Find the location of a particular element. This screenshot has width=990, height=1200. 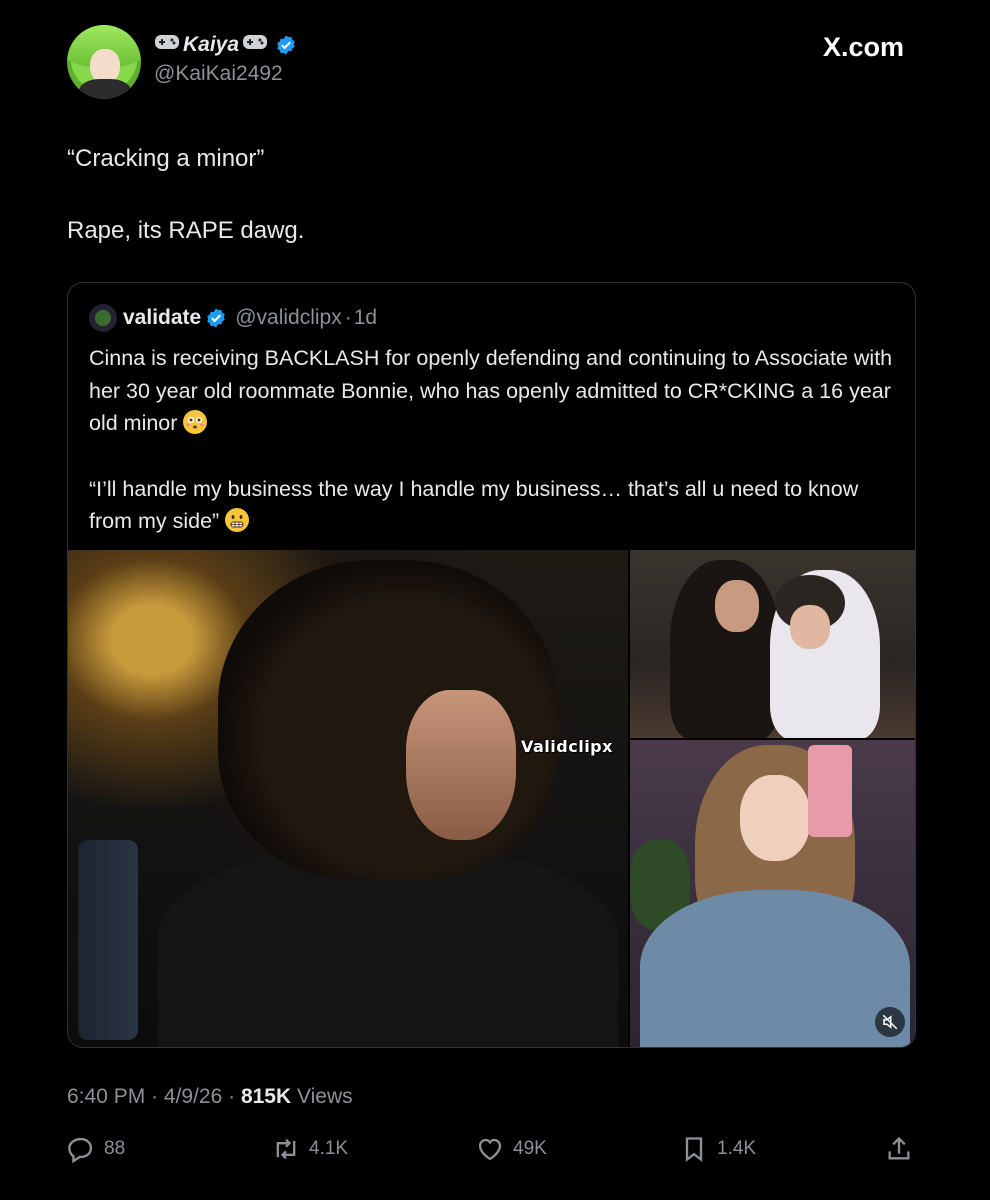

repost-button: 4.1K is located at coordinates (310, 1149).